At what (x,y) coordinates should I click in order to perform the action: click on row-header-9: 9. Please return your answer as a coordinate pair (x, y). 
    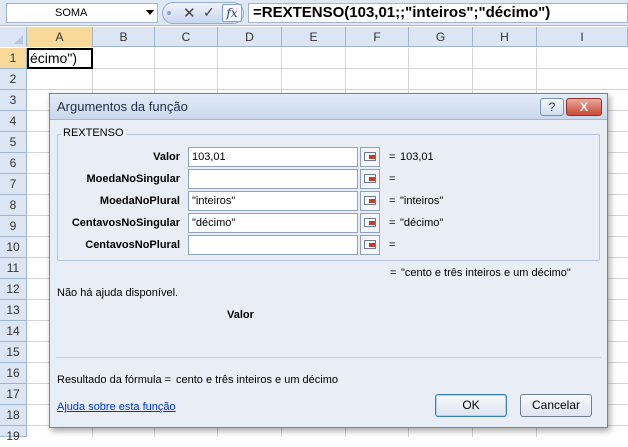
    Looking at the image, I should click on (13, 226).